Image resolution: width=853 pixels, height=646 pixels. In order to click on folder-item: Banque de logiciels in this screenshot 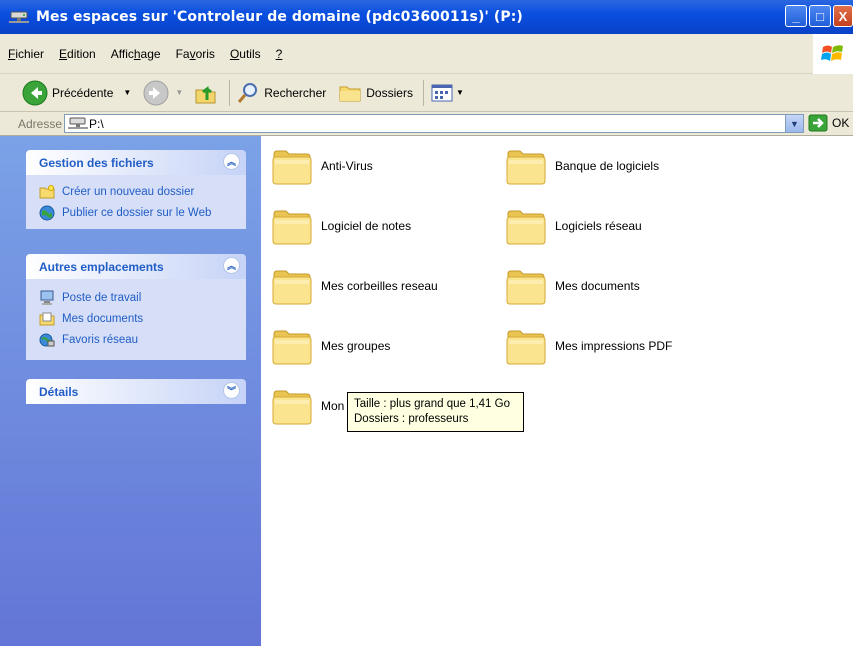, I will do `click(581, 166)`.